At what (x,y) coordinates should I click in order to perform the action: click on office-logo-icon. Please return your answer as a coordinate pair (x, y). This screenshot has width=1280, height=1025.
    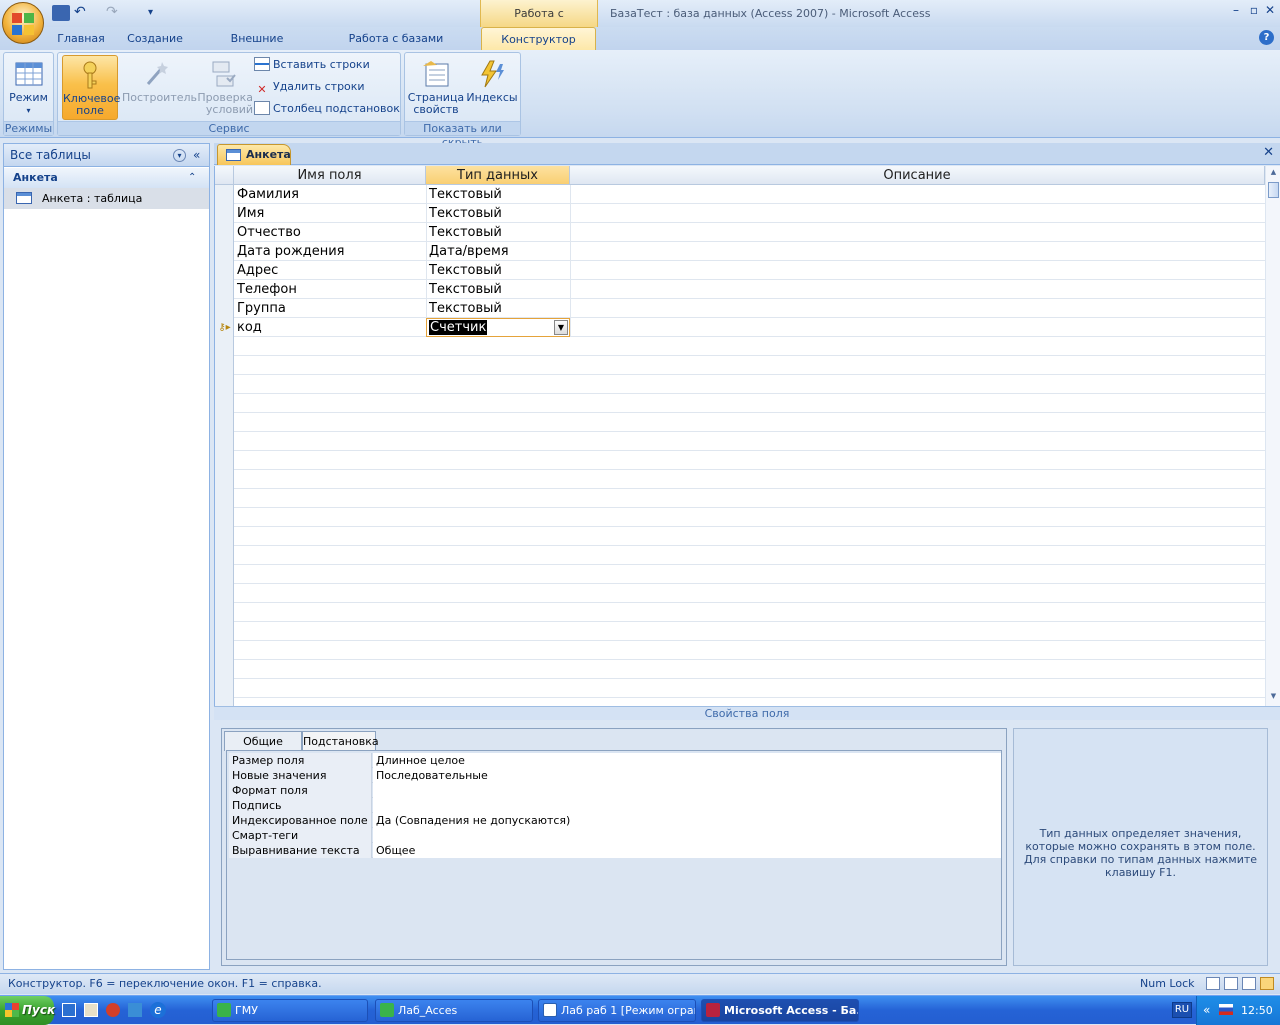
    Looking at the image, I should click on (23, 24).